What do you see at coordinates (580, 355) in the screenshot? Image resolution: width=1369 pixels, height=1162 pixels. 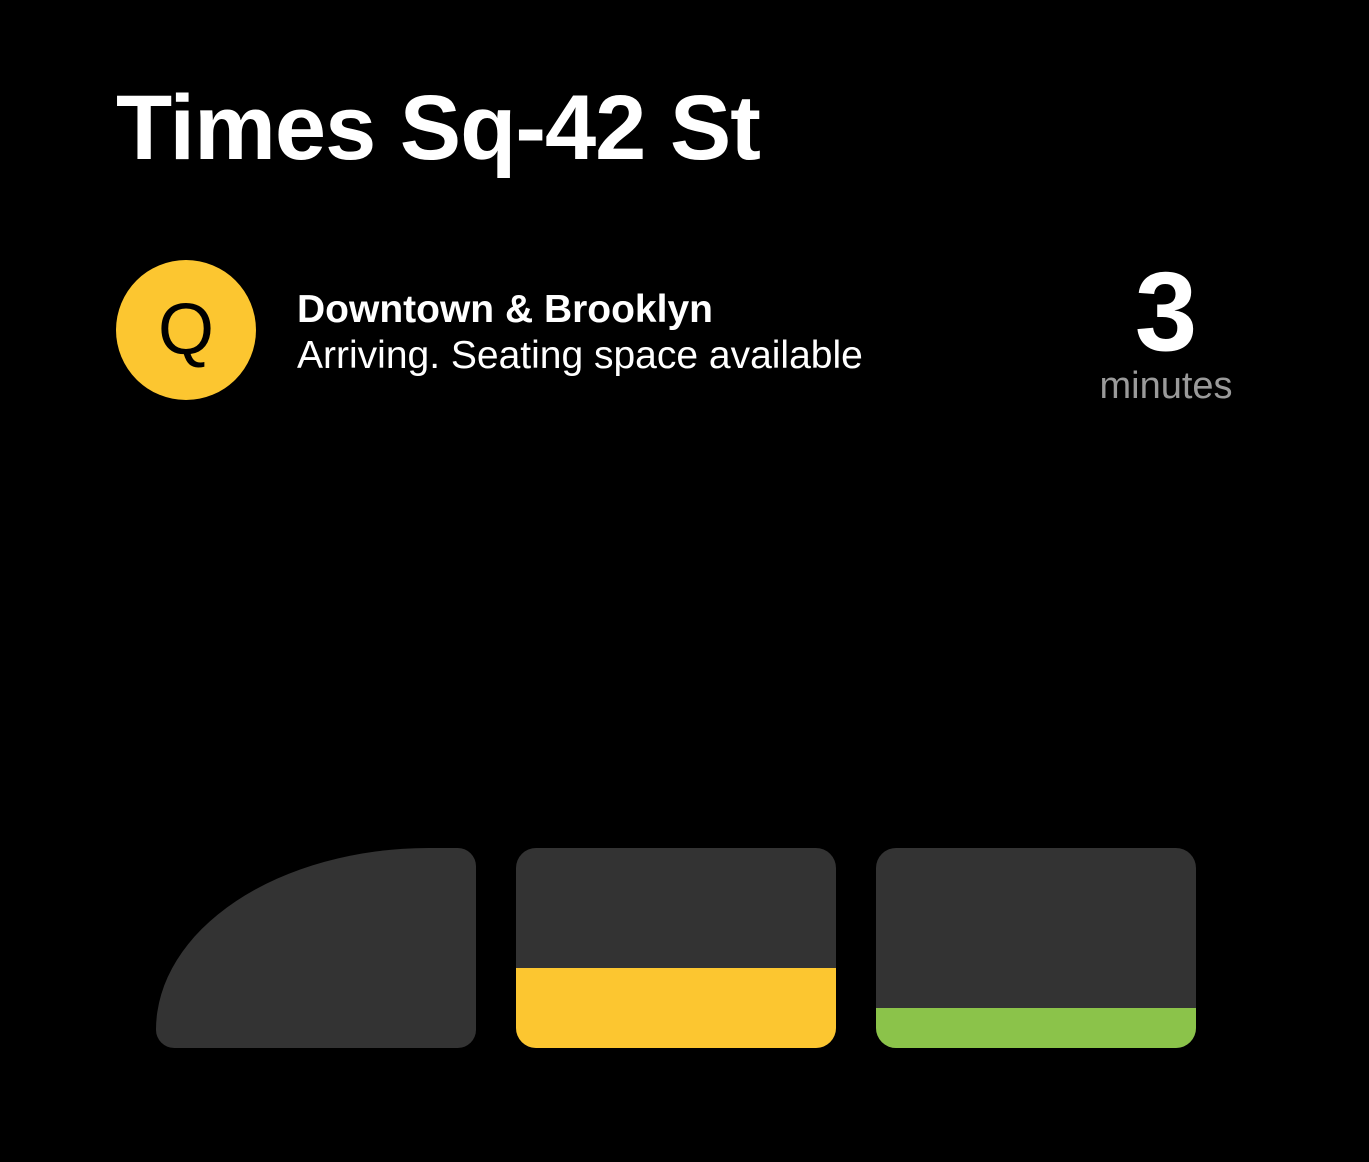 I see `arrival-status: Arriving. Seating space available` at bounding box center [580, 355].